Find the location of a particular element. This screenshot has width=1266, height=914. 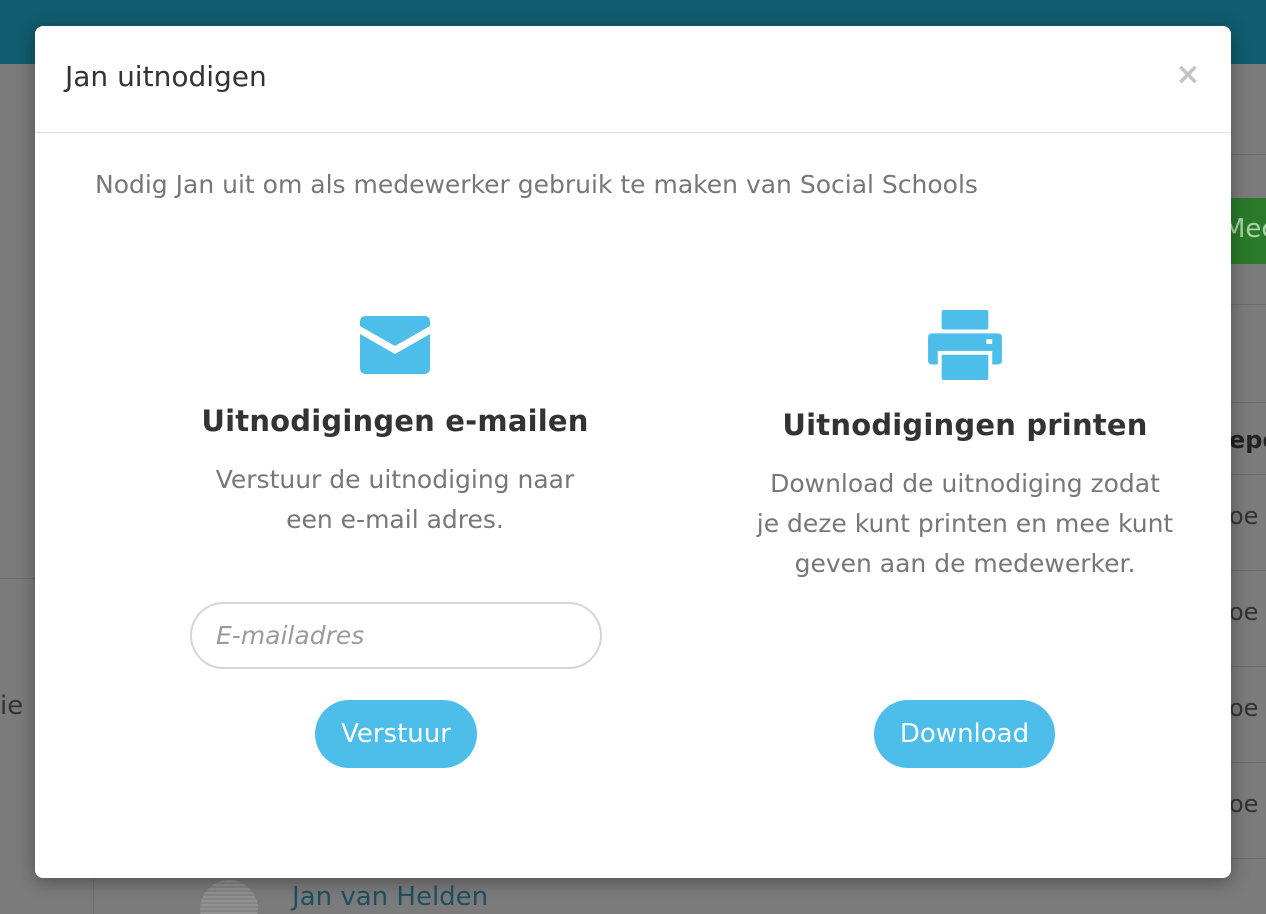

printer-icon is located at coordinates (965, 345).